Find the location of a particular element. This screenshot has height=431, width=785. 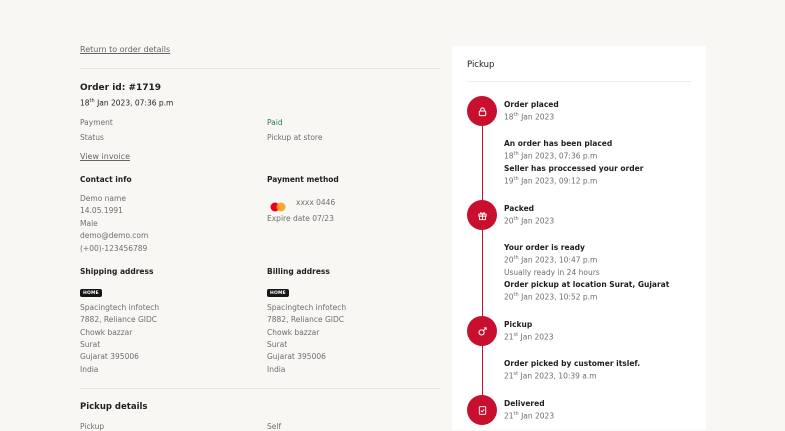

event-note: Usually ready in 24 hours is located at coordinates (552, 272).